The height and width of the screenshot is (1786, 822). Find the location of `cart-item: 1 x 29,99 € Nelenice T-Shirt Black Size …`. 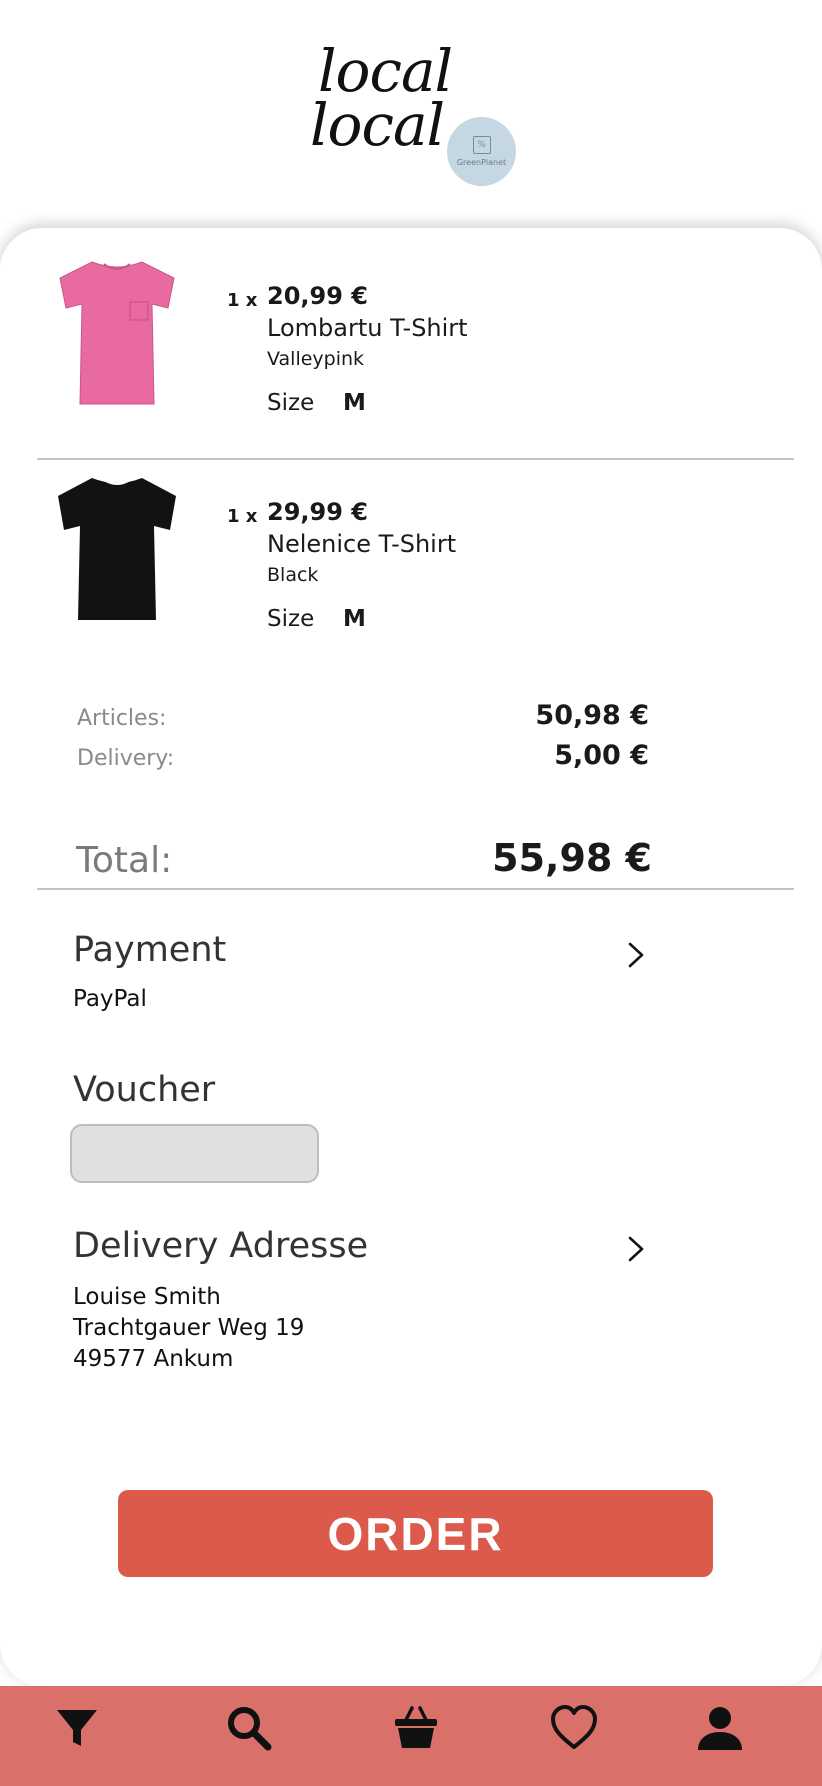

cart-item: 1 x 29,99 € Nelenice T-Shirt Black Size … is located at coordinates (411, 564).